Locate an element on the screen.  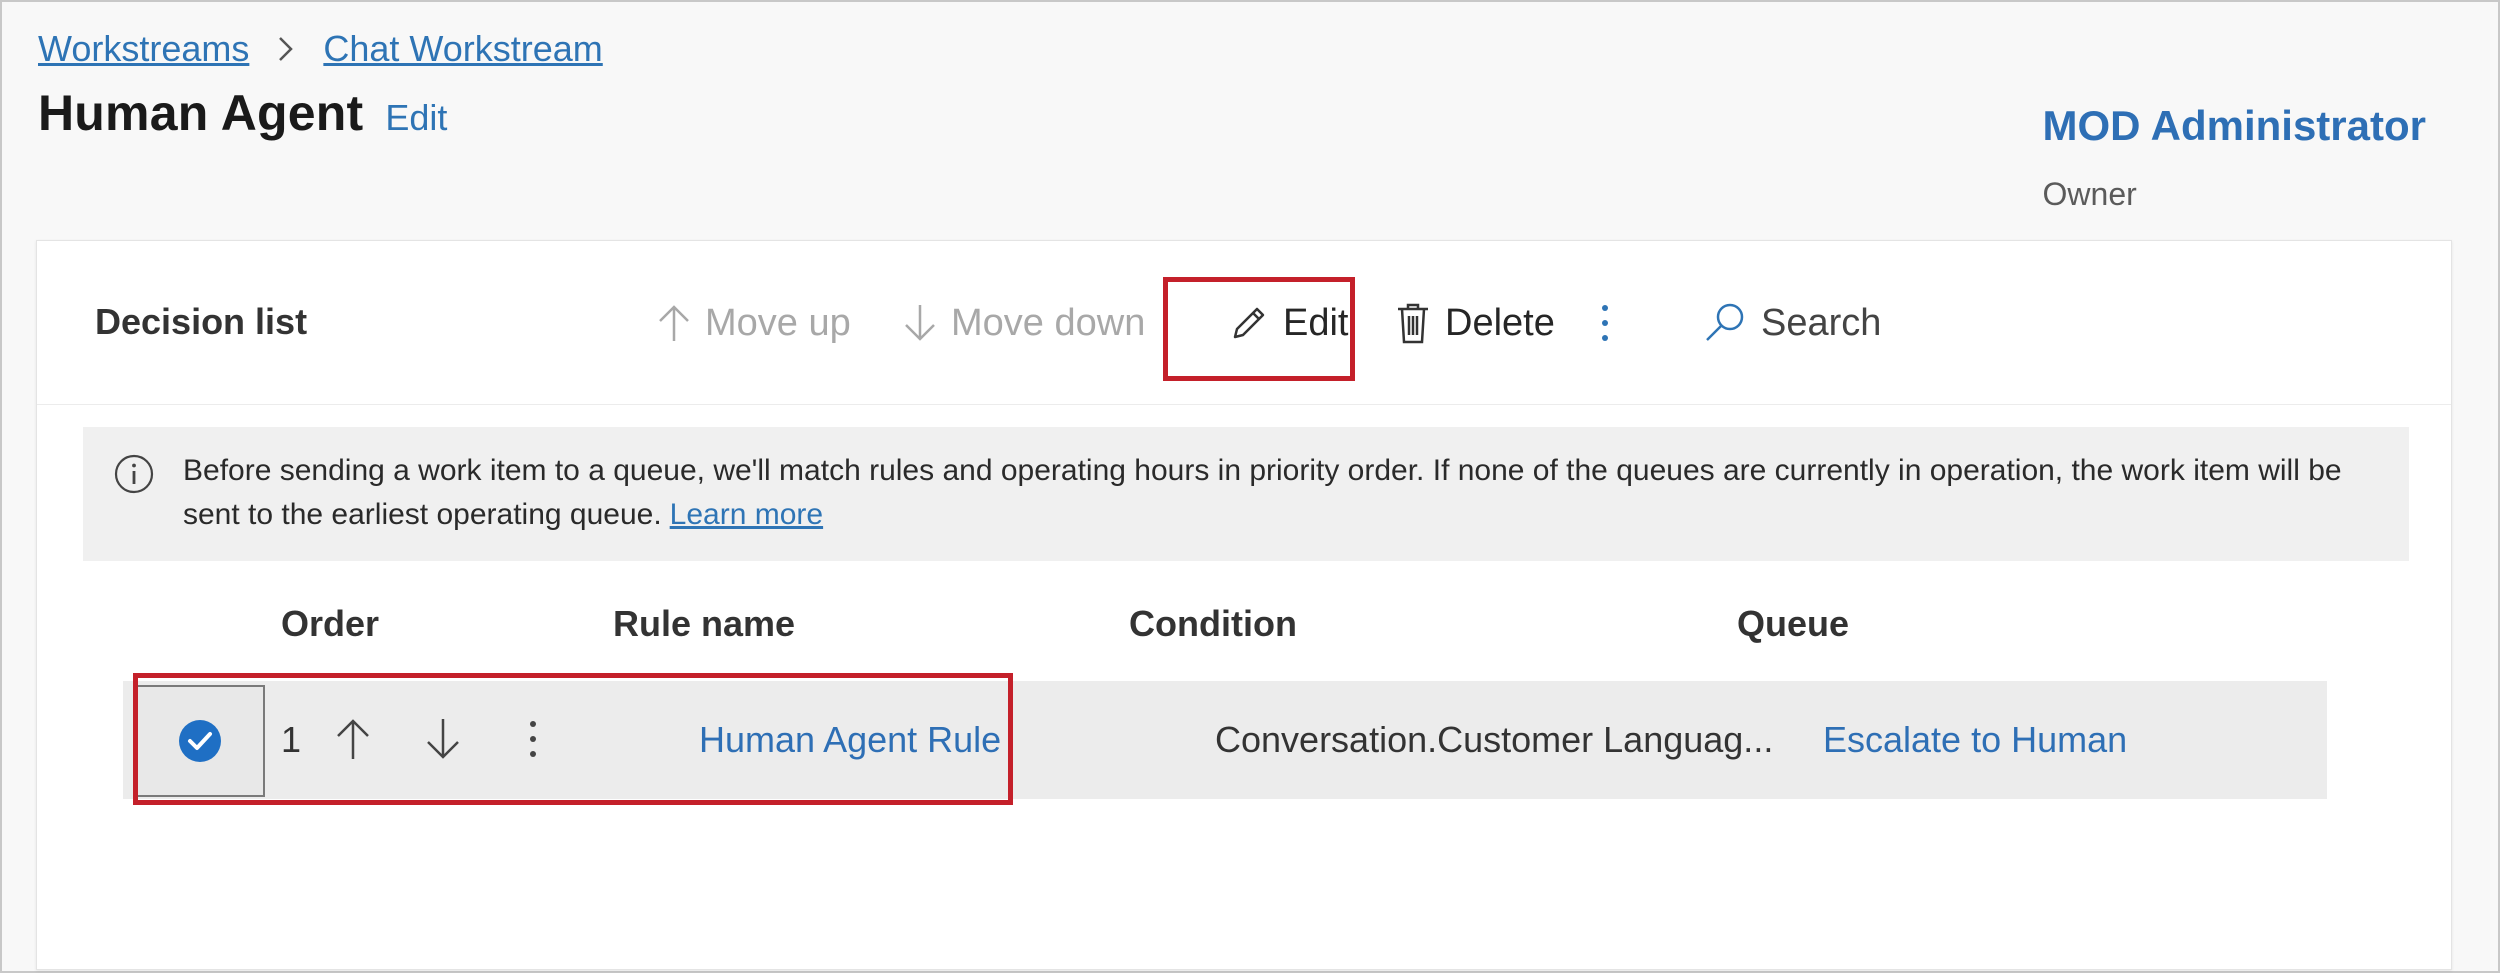
move-up-button: Move up is located at coordinates (753, 323).